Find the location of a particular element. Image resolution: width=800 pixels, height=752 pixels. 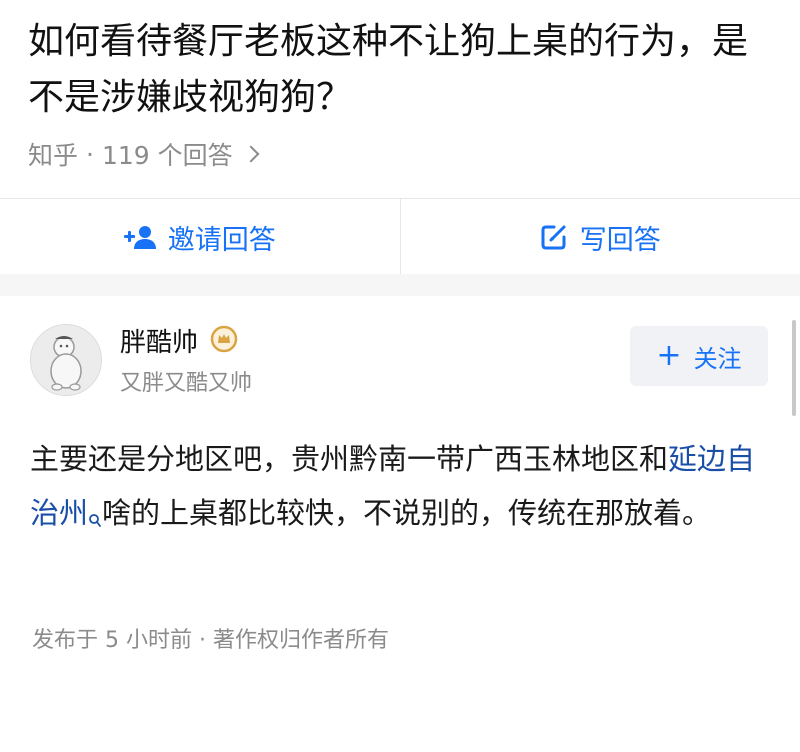

chevron-right-icon is located at coordinates (251, 154).